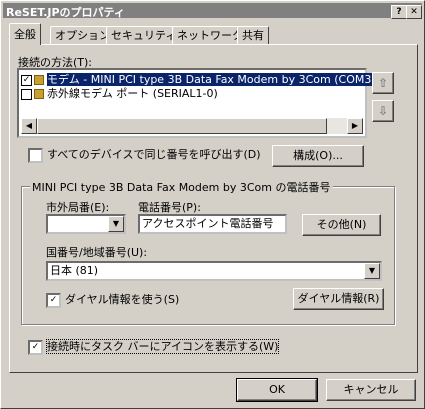 The height and width of the screenshot is (409, 425). Describe the element at coordinates (39, 94) in the screenshot. I see `infrared-port-icon` at that location.